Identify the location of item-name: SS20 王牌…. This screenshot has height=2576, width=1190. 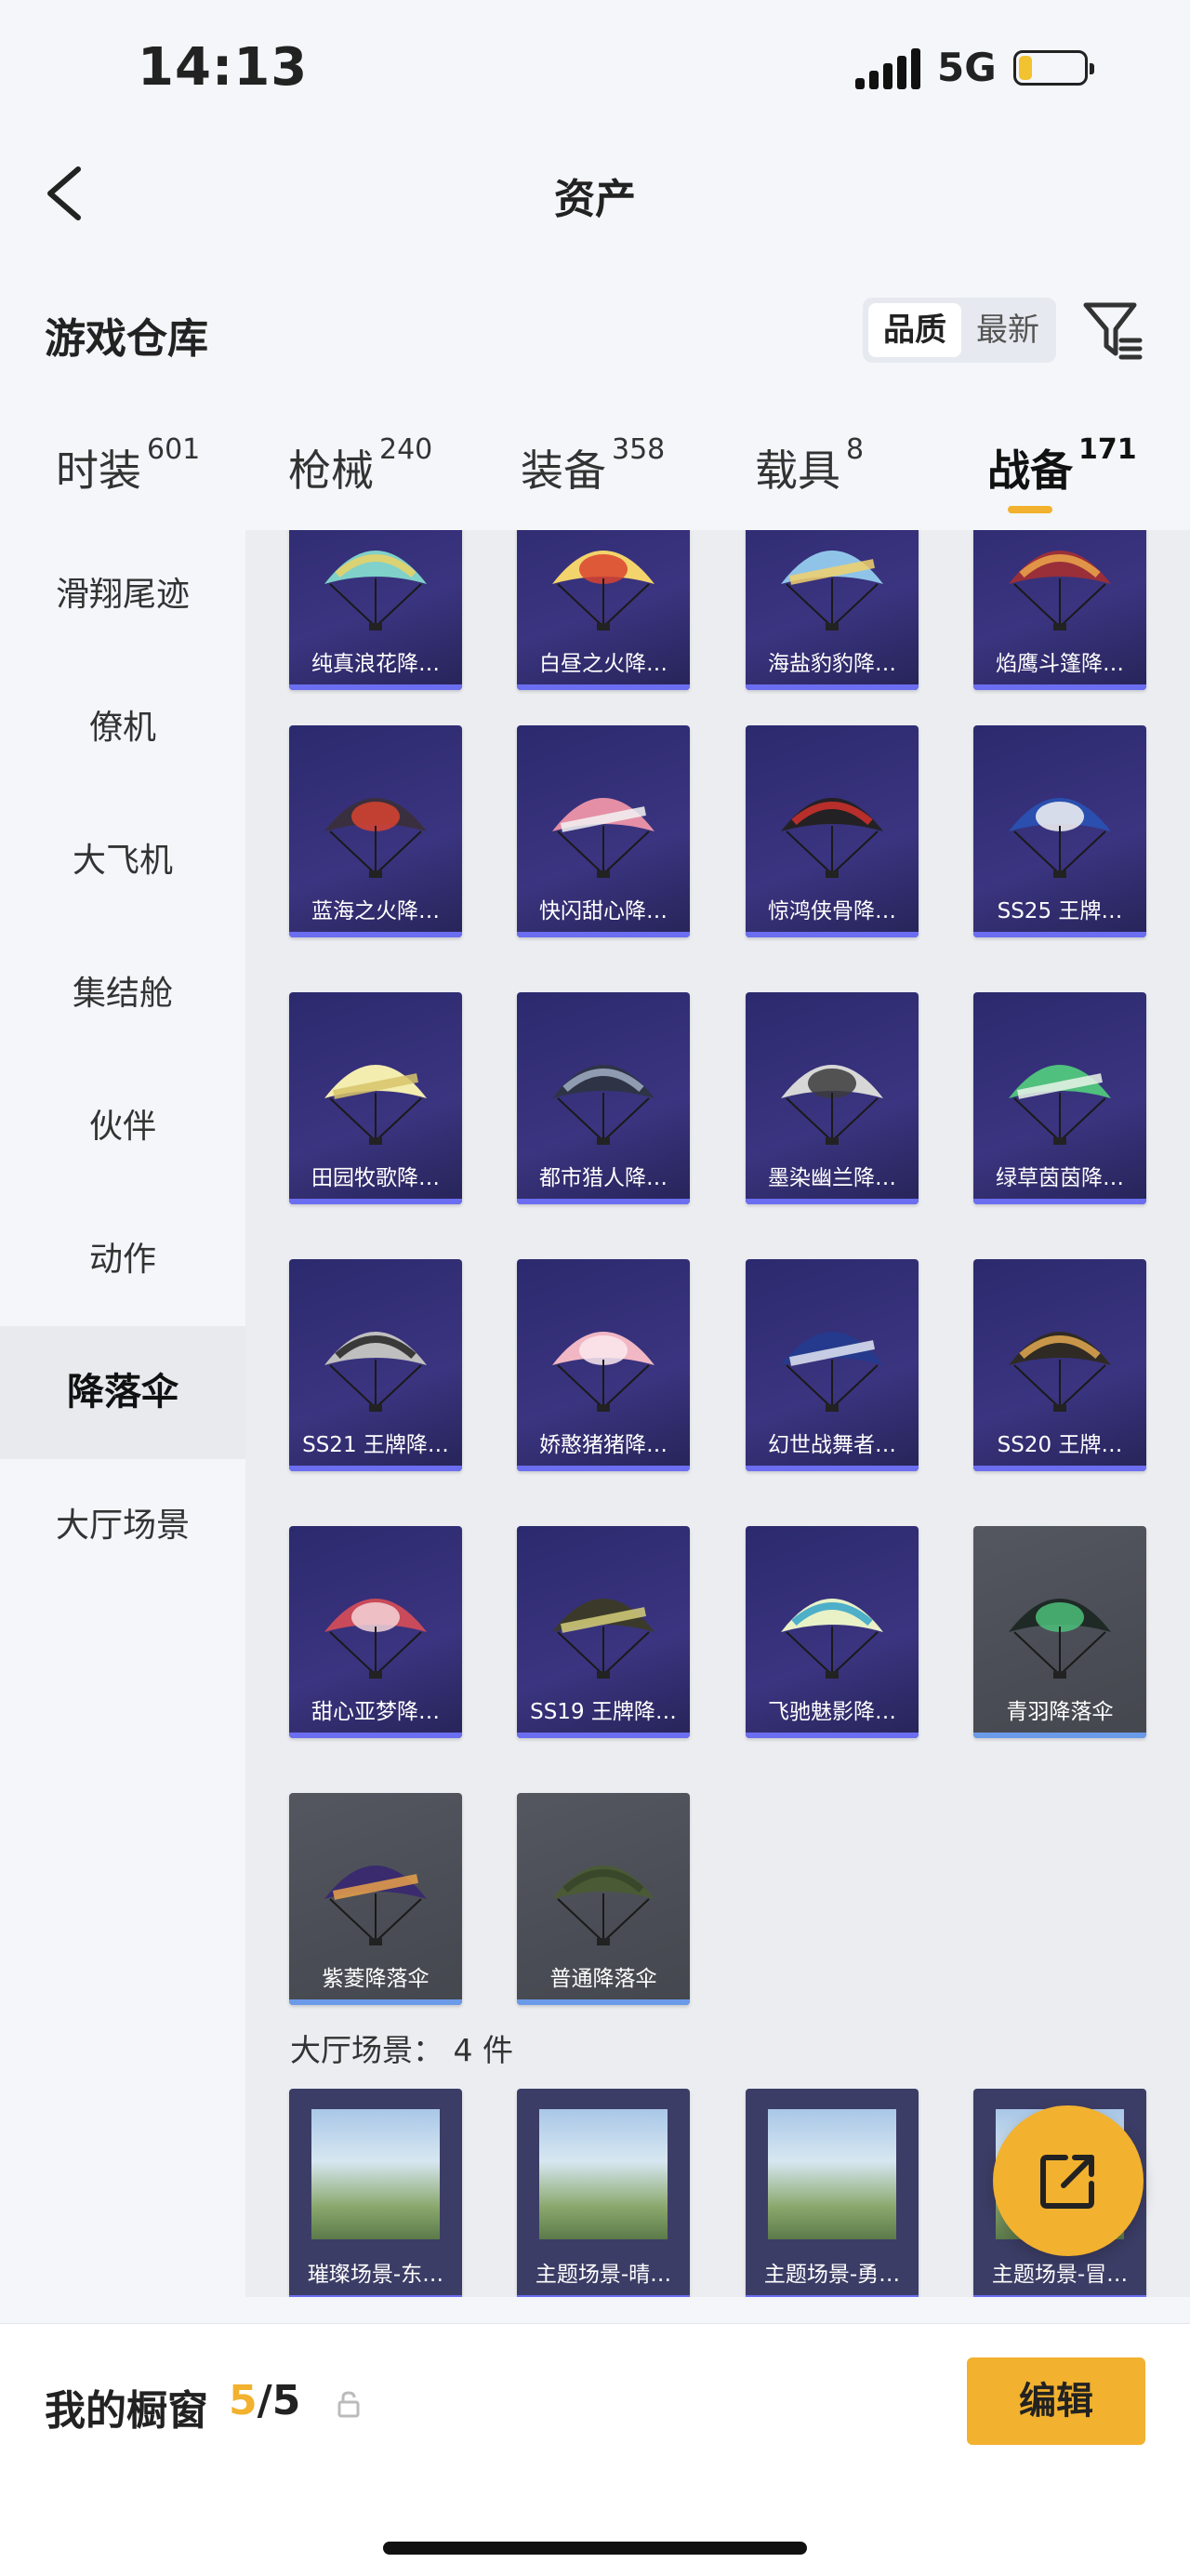
(1060, 1445).